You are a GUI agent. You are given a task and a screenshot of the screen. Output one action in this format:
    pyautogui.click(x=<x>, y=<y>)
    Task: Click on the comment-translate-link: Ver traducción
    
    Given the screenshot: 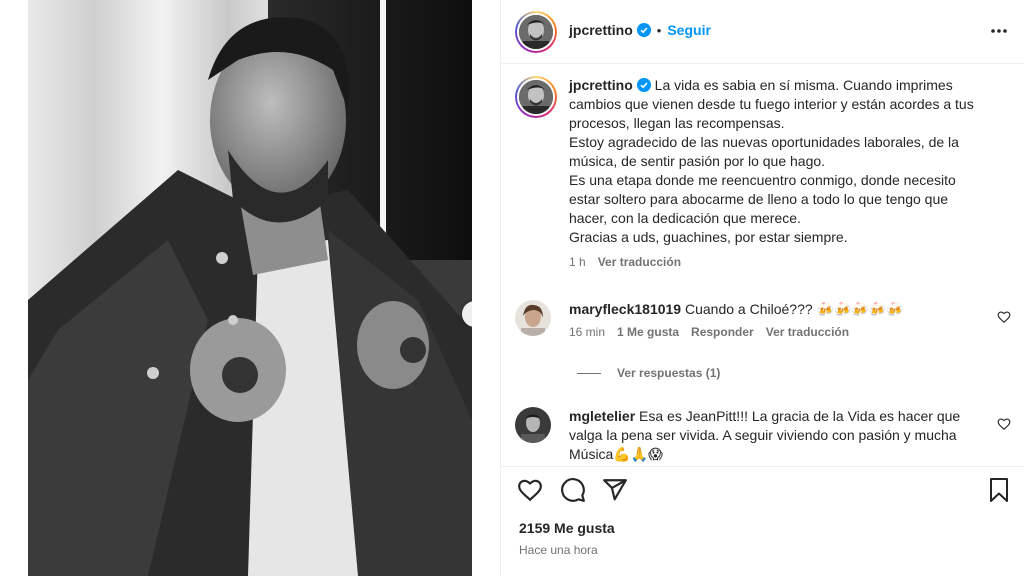 What is the action you would take?
    pyautogui.click(x=807, y=332)
    